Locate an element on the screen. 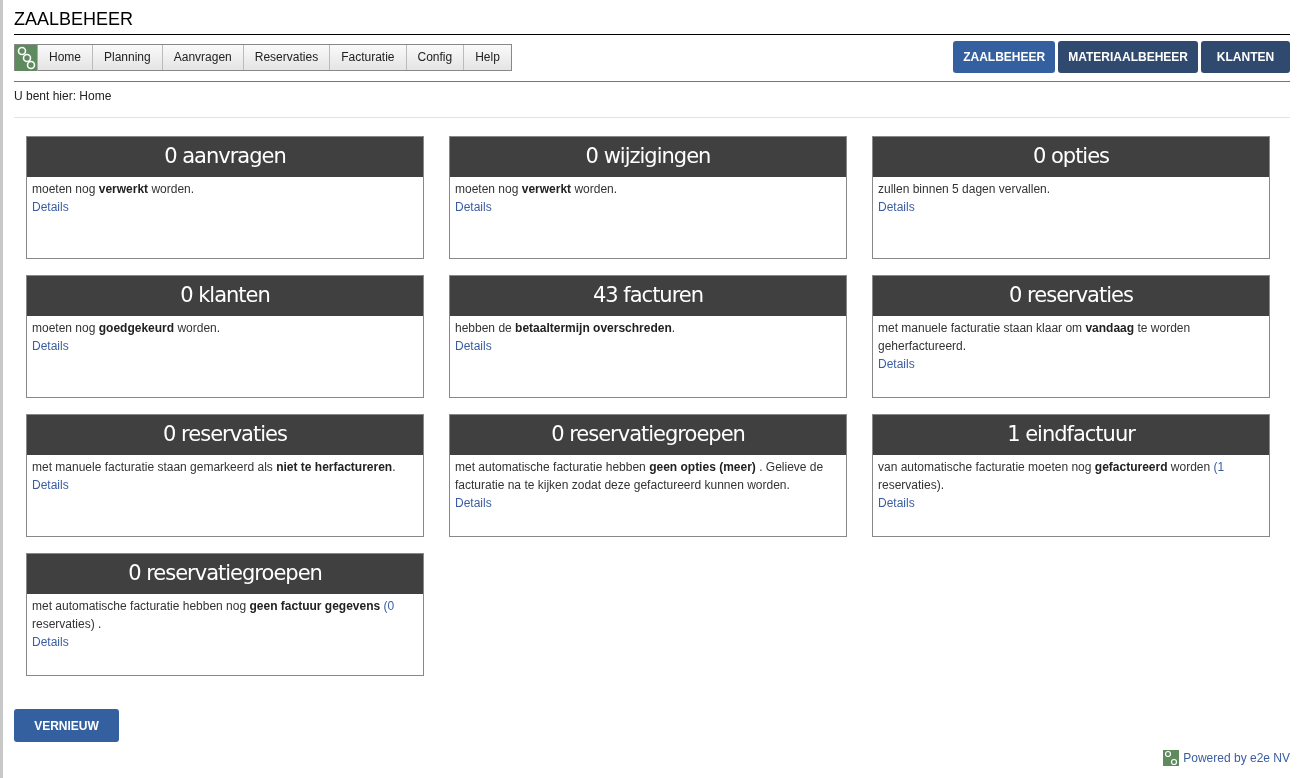  card-title: 0 wijzigingen is located at coordinates (648, 157).